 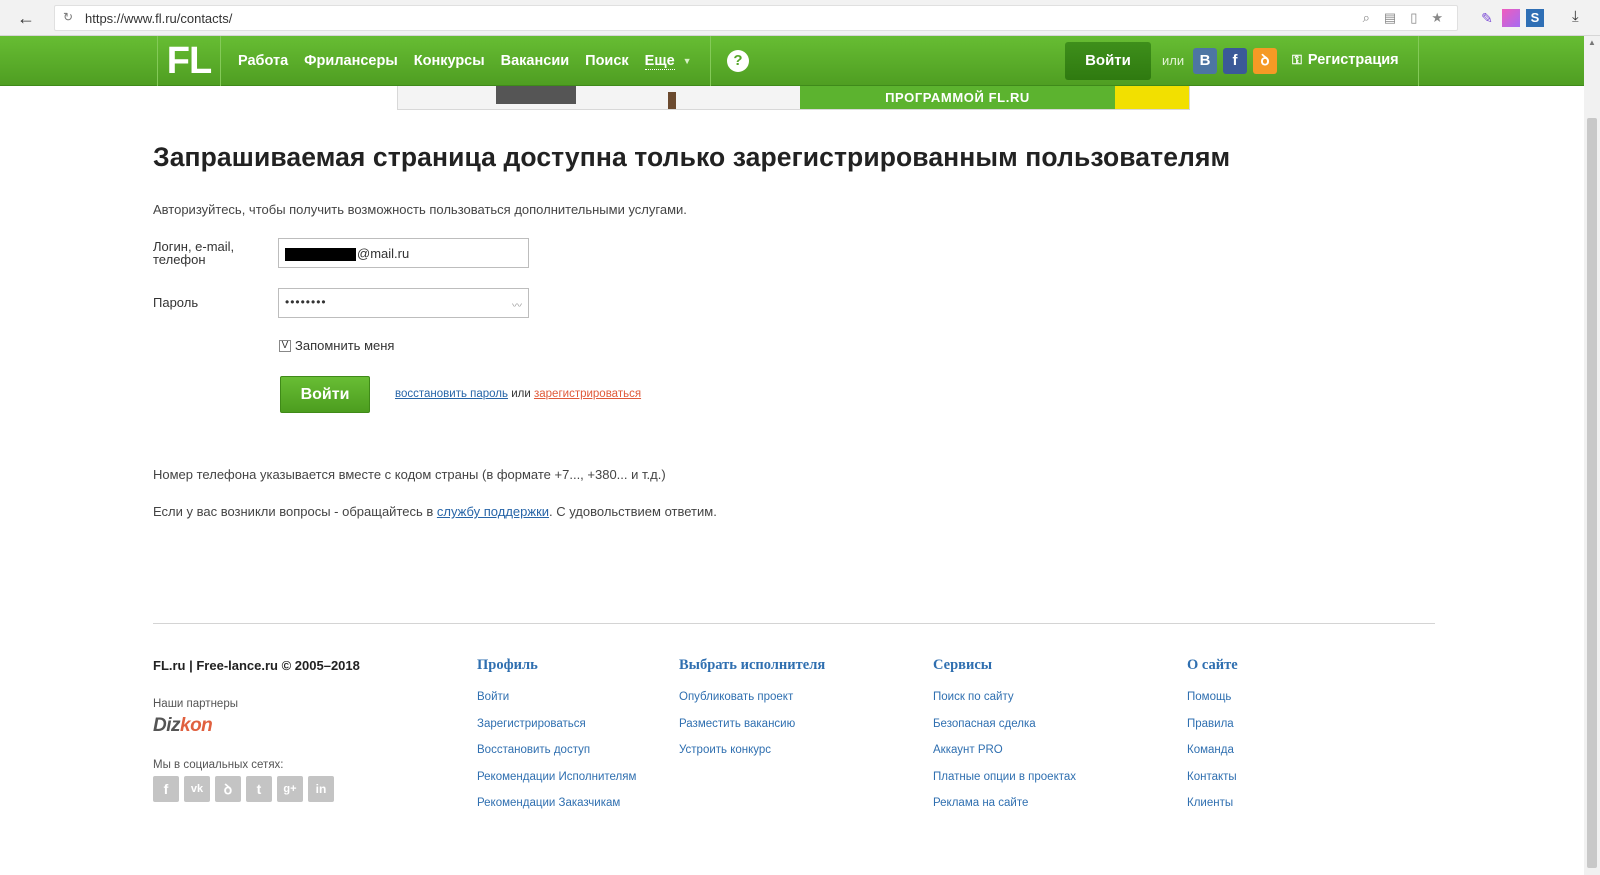 I want to click on footer-link-advertising: Реклама на сайте, so click(x=1004, y=809).